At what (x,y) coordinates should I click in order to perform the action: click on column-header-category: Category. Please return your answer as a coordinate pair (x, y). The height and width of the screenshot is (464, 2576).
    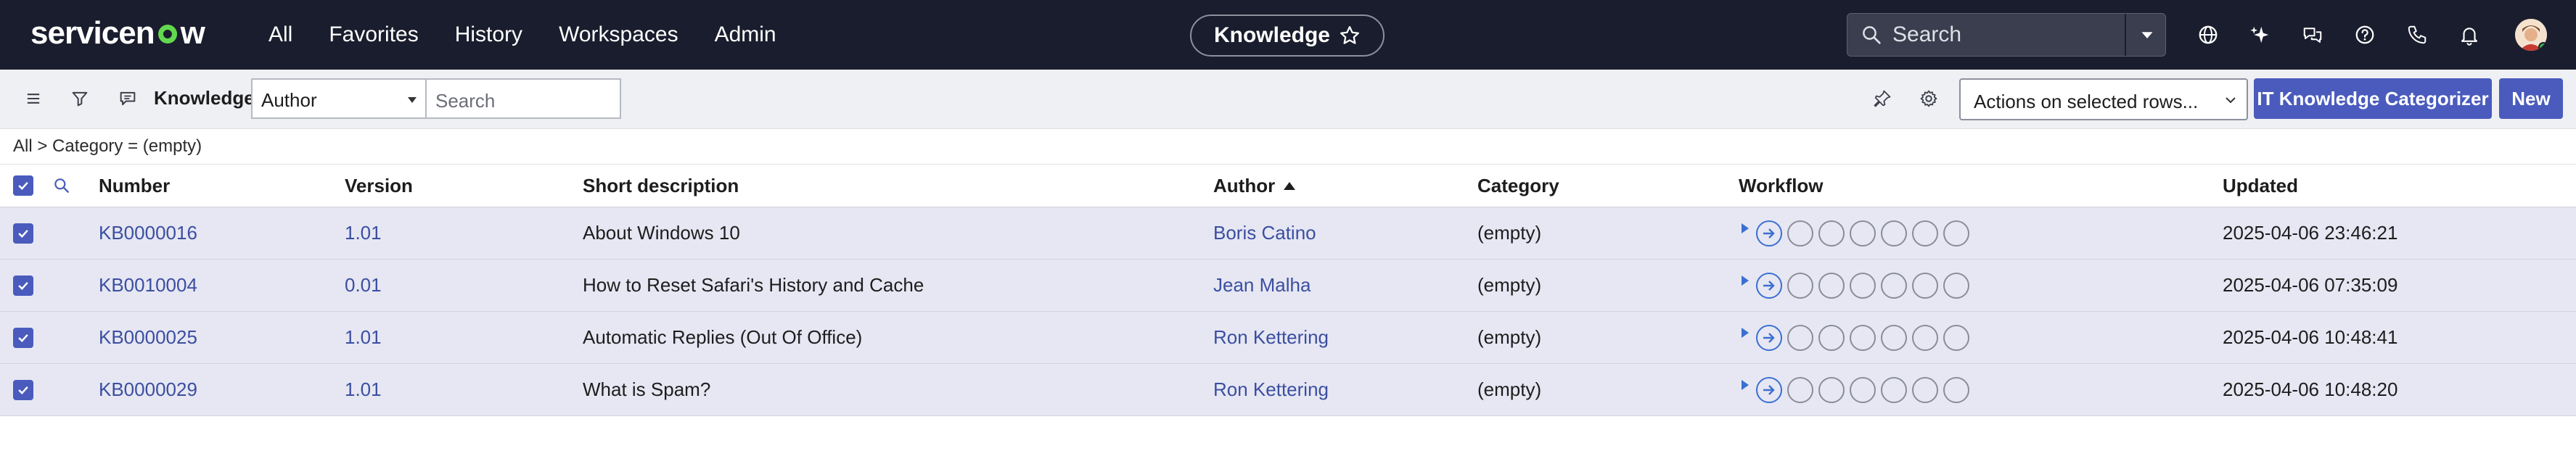
    Looking at the image, I should click on (1518, 186).